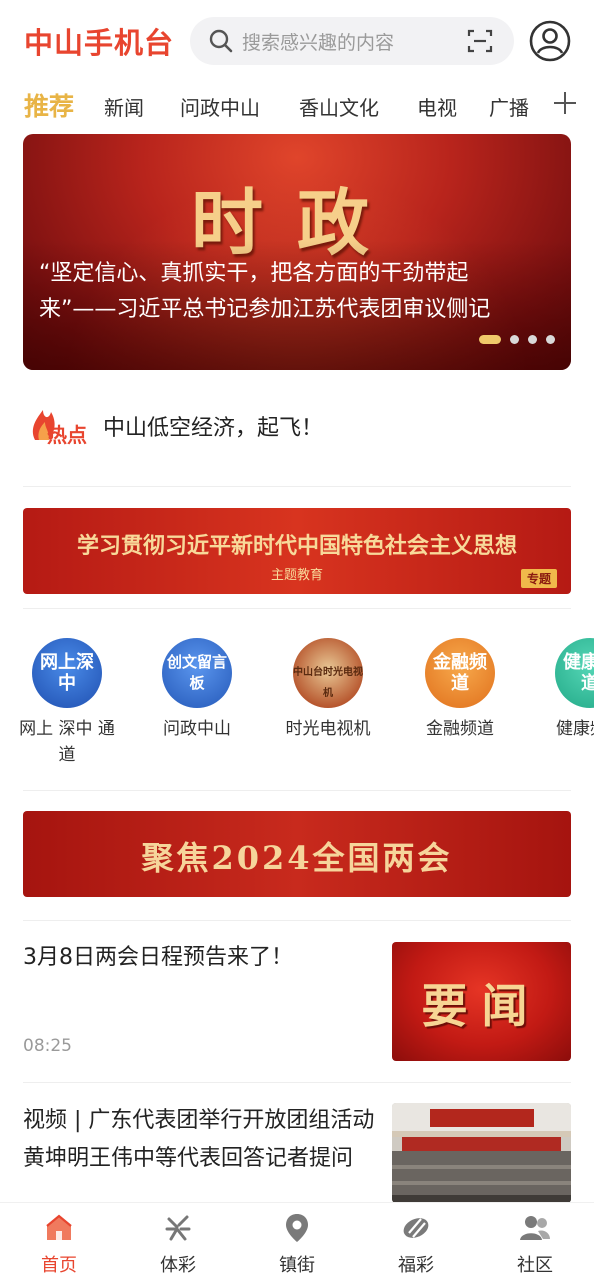  I want to click on channel-icon-text: 健康频道, so click(578, 673).